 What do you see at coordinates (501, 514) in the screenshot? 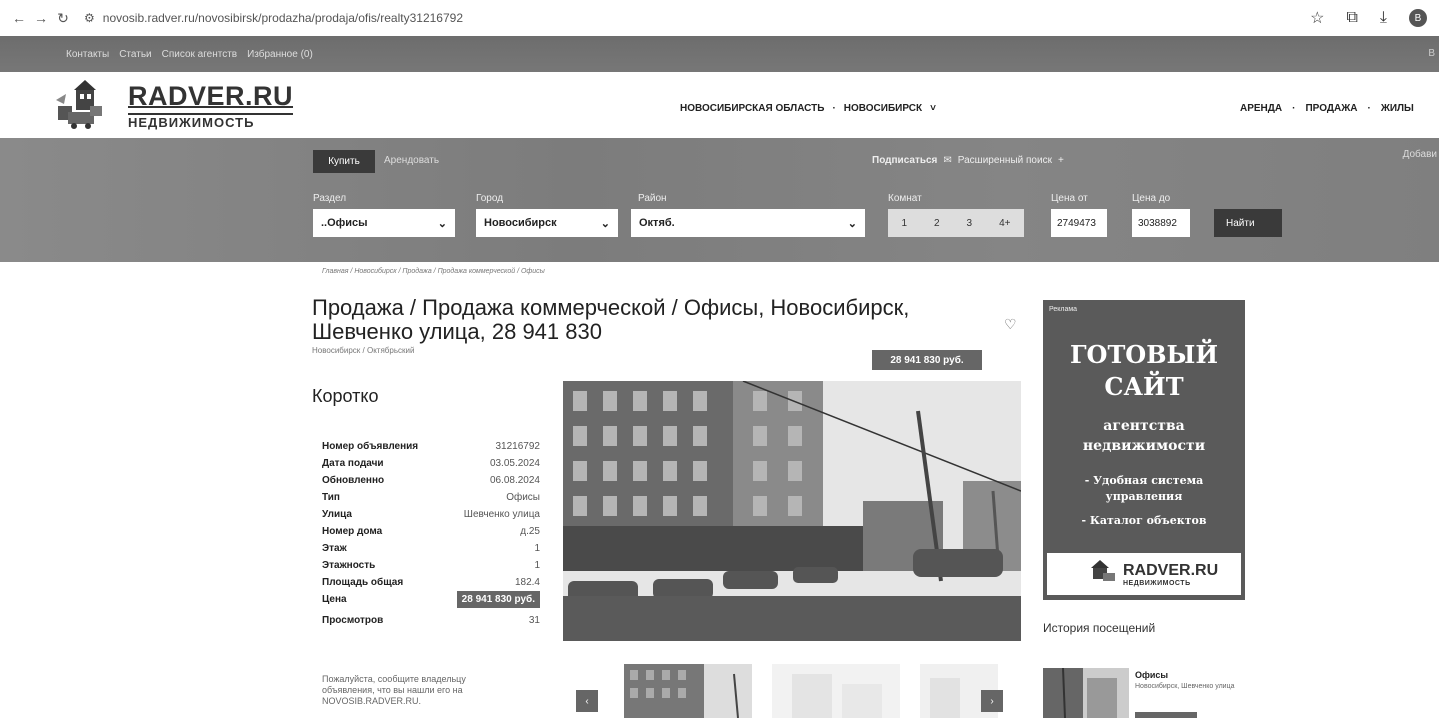
I see `property-value: Шевченко улица` at bounding box center [501, 514].